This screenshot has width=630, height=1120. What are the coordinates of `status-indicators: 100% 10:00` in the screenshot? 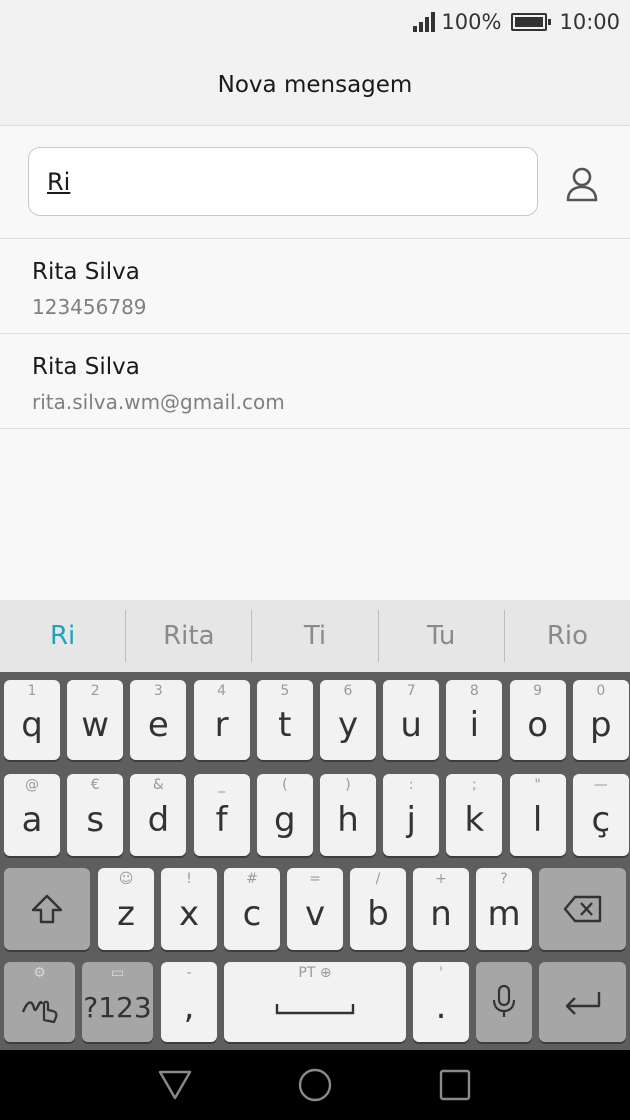 It's located at (516, 22).